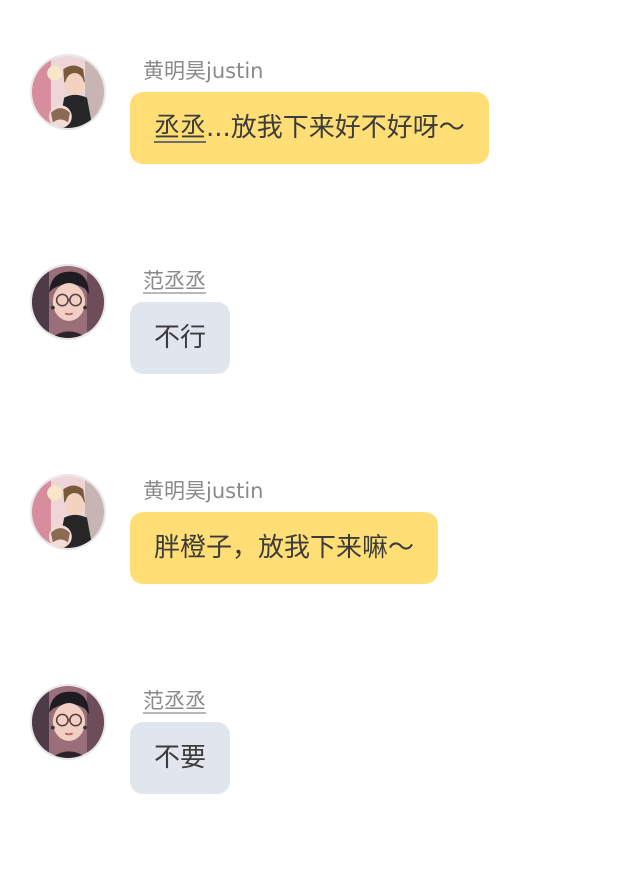 This screenshot has width=634, height=881. Describe the element at coordinates (180, 128) in the screenshot. I see `message-text-underlined: 丞丞` at that location.